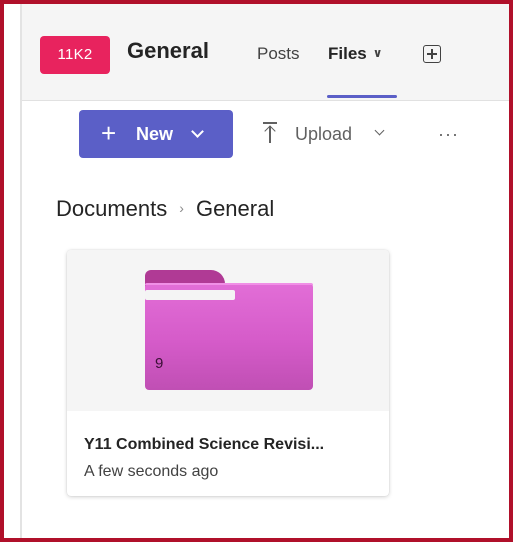 The height and width of the screenshot is (542, 513). Describe the element at coordinates (151, 471) in the screenshot. I see `folder-modified: A few seconds ago` at that location.